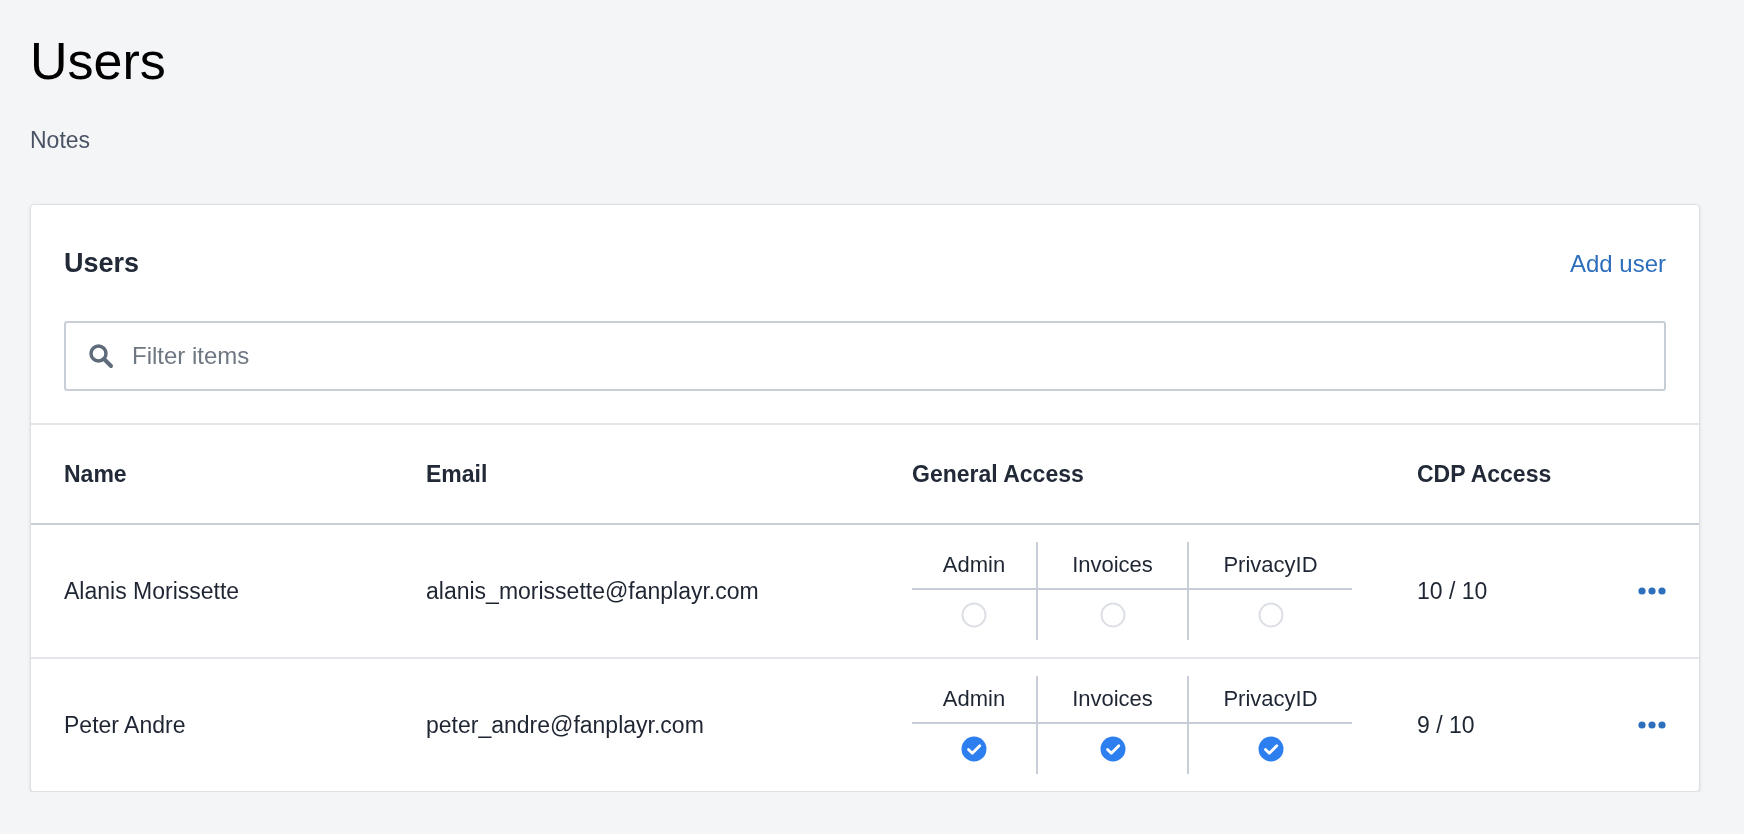 This screenshot has height=834, width=1744. I want to click on cdp-access-count: 10 / 10, so click(1453, 591).